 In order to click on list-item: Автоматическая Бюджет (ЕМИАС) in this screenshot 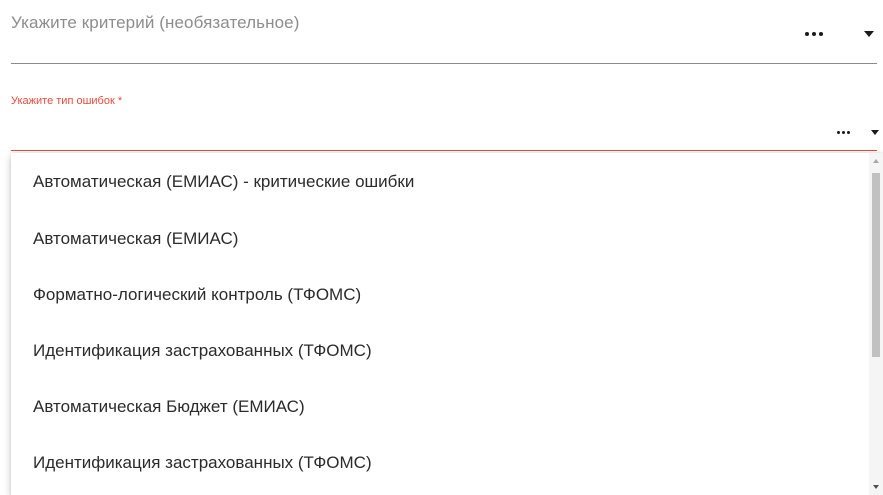, I will do `click(440, 407)`.